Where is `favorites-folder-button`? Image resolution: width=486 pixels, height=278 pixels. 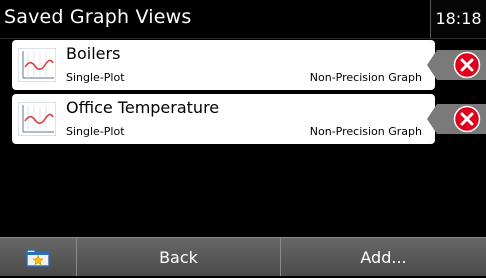 favorites-folder-button is located at coordinates (38, 257).